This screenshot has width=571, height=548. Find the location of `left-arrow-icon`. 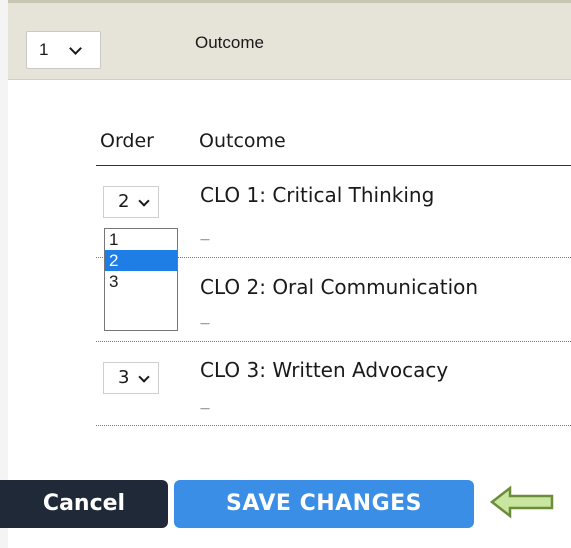

left-arrow-icon is located at coordinates (522, 502).